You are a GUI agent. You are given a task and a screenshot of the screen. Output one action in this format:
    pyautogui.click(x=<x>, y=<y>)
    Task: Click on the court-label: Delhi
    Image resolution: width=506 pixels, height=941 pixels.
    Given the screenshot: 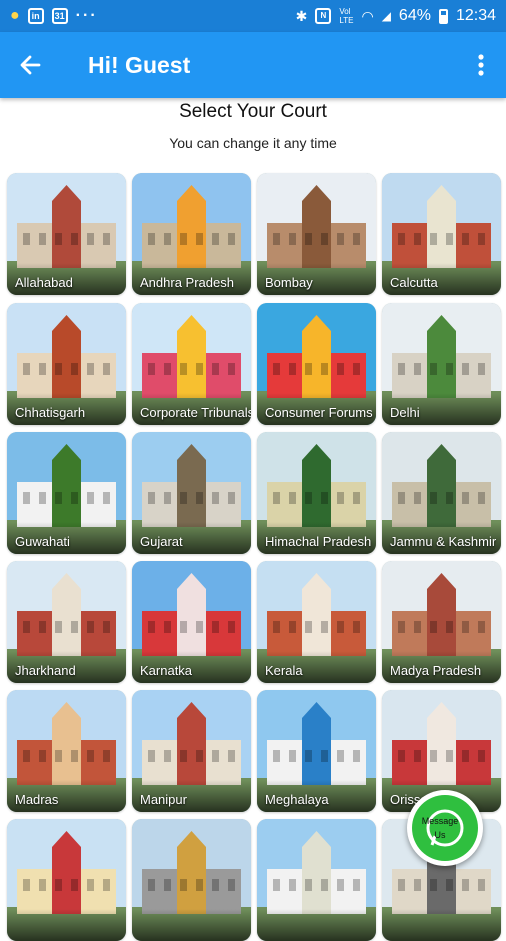 What is the action you would take?
    pyautogui.click(x=405, y=412)
    